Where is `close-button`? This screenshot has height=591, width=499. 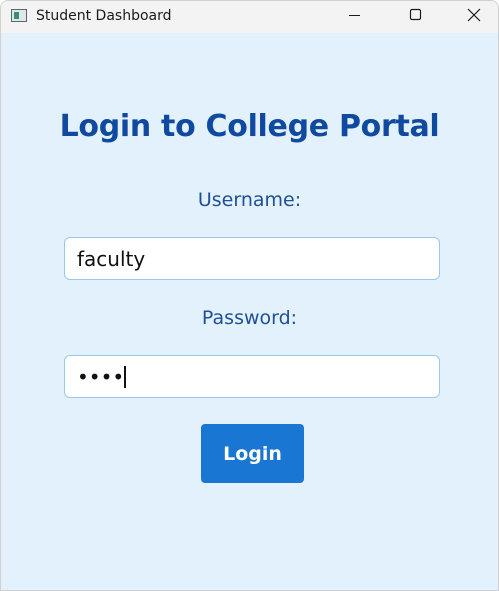
close-button is located at coordinates (471, 17).